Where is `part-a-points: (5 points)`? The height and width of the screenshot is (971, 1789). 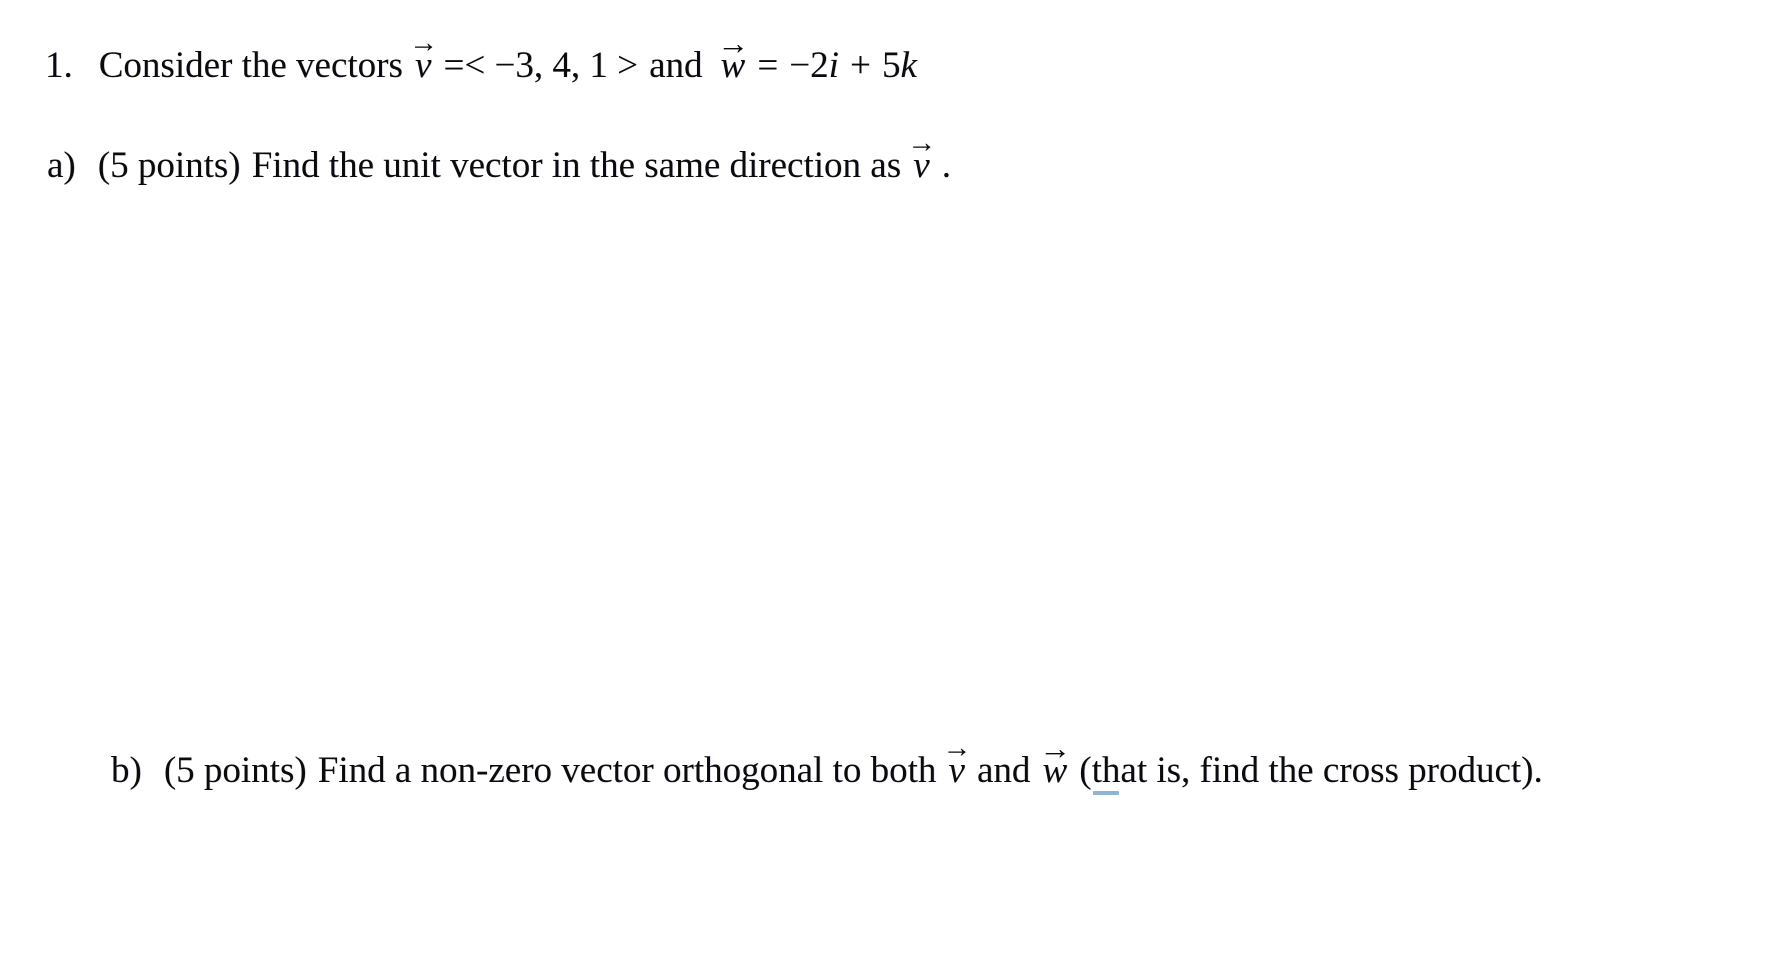 part-a-points: (5 points) is located at coordinates (169, 165).